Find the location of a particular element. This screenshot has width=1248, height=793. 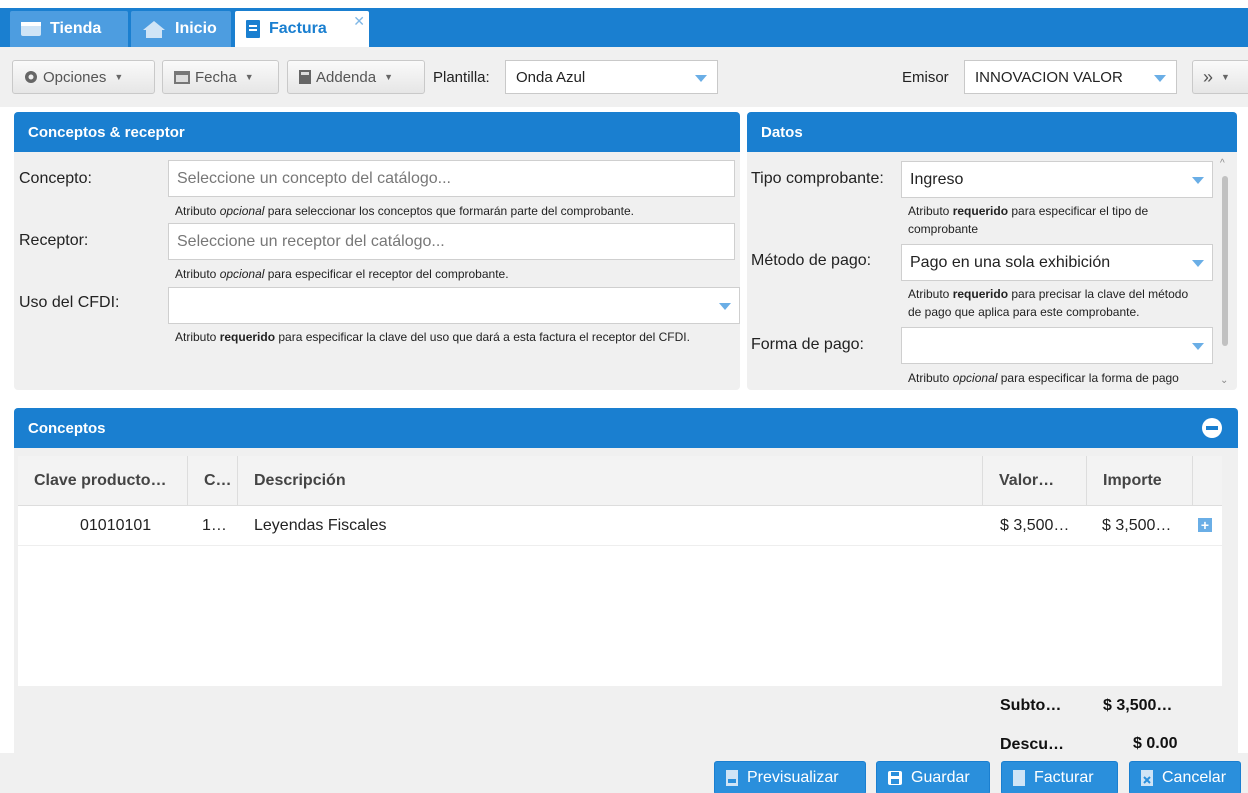

tab-tienda: Tienda is located at coordinates (69, 29).